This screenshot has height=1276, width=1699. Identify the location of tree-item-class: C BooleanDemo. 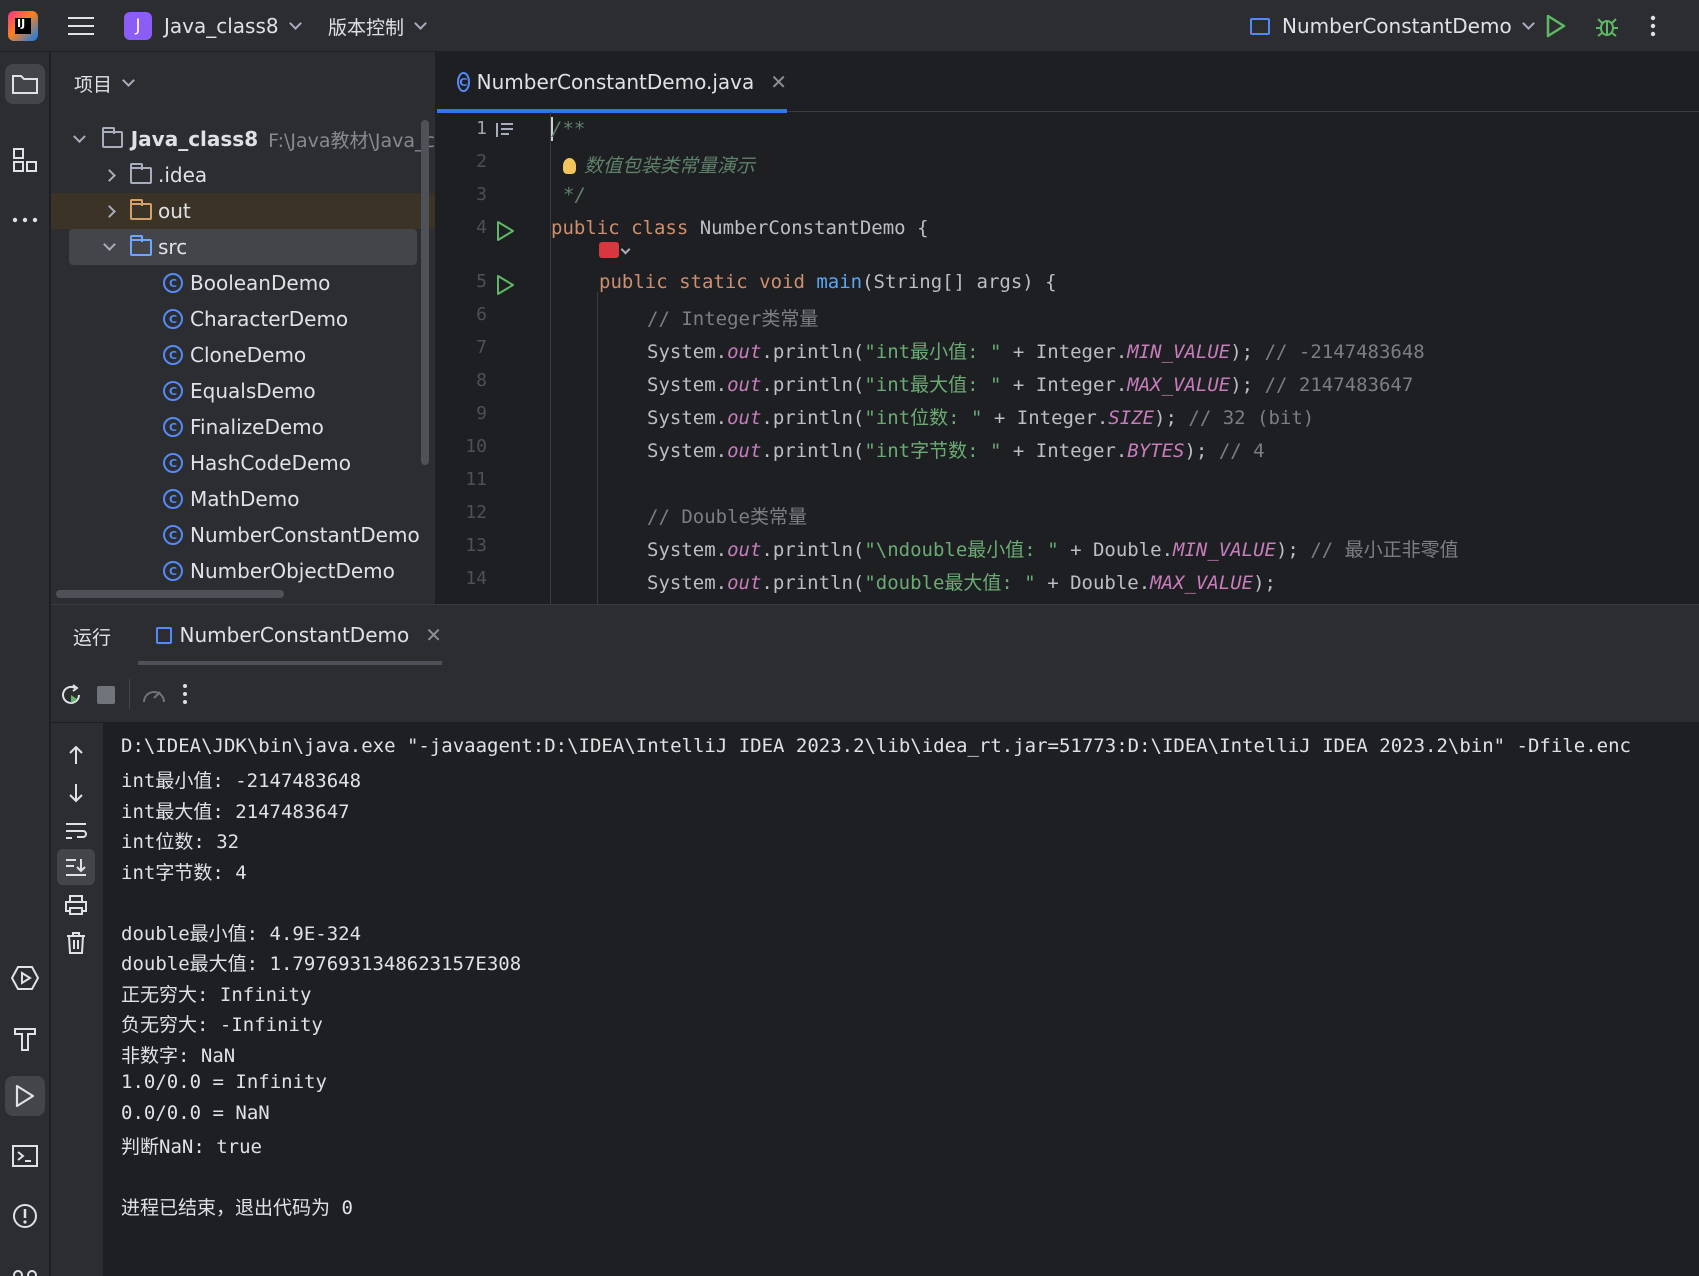
(243, 283).